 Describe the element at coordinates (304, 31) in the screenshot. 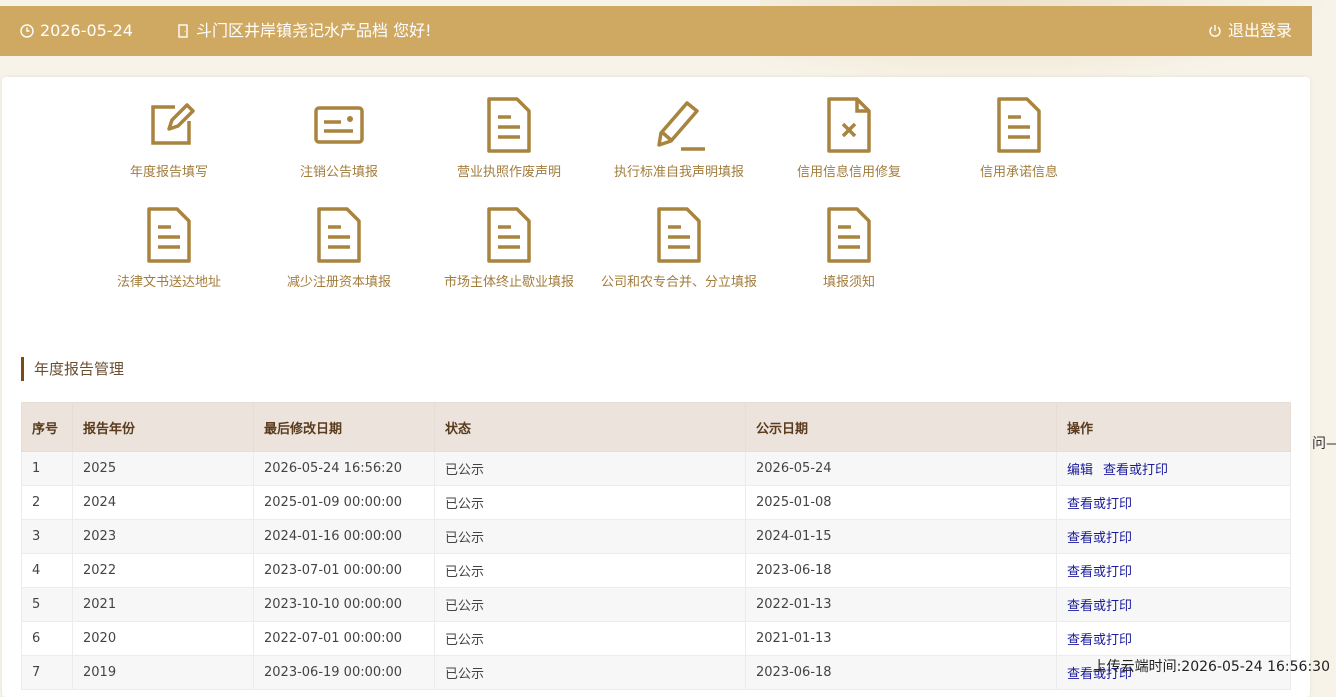

I see `greeting: 斗门区井岸镇尧记水产品档 您好!` at that location.